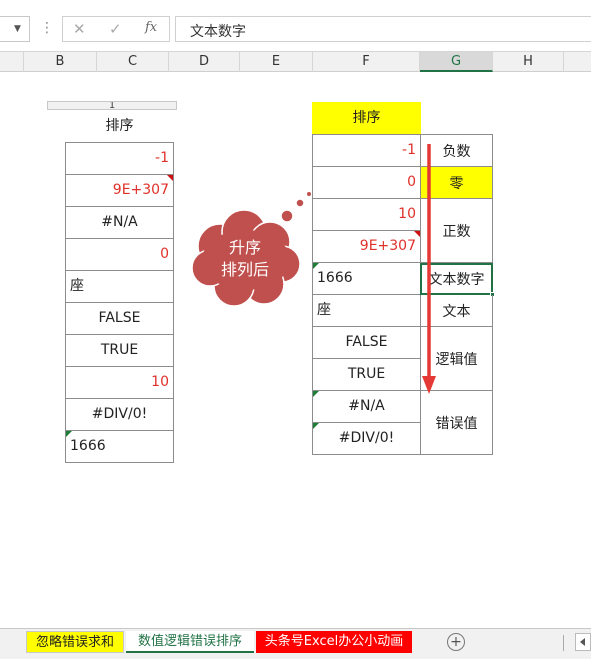 This screenshot has height=659, width=591. Describe the element at coordinates (244, 269) in the screenshot. I see `callout-text-line2: 排列后` at that location.